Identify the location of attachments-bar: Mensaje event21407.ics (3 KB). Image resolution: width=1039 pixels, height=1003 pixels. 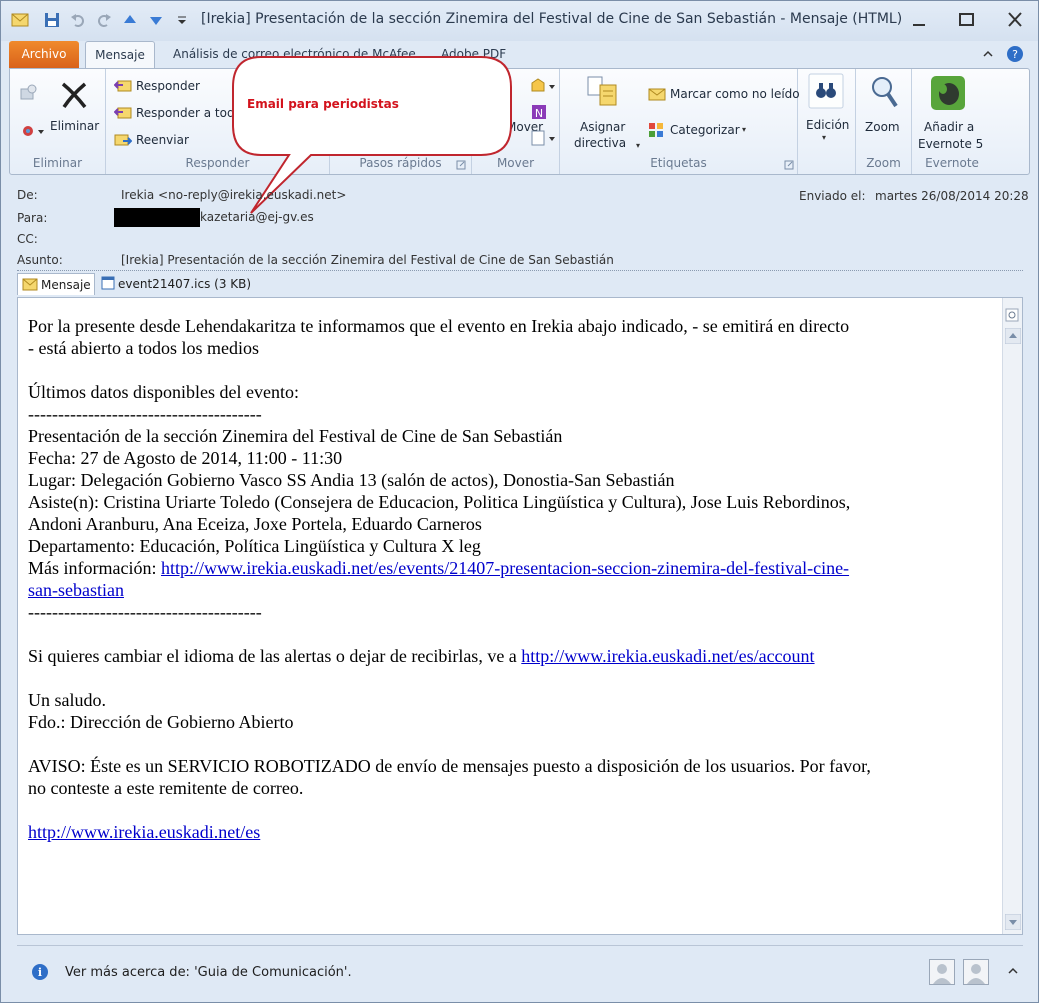
(520, 284).